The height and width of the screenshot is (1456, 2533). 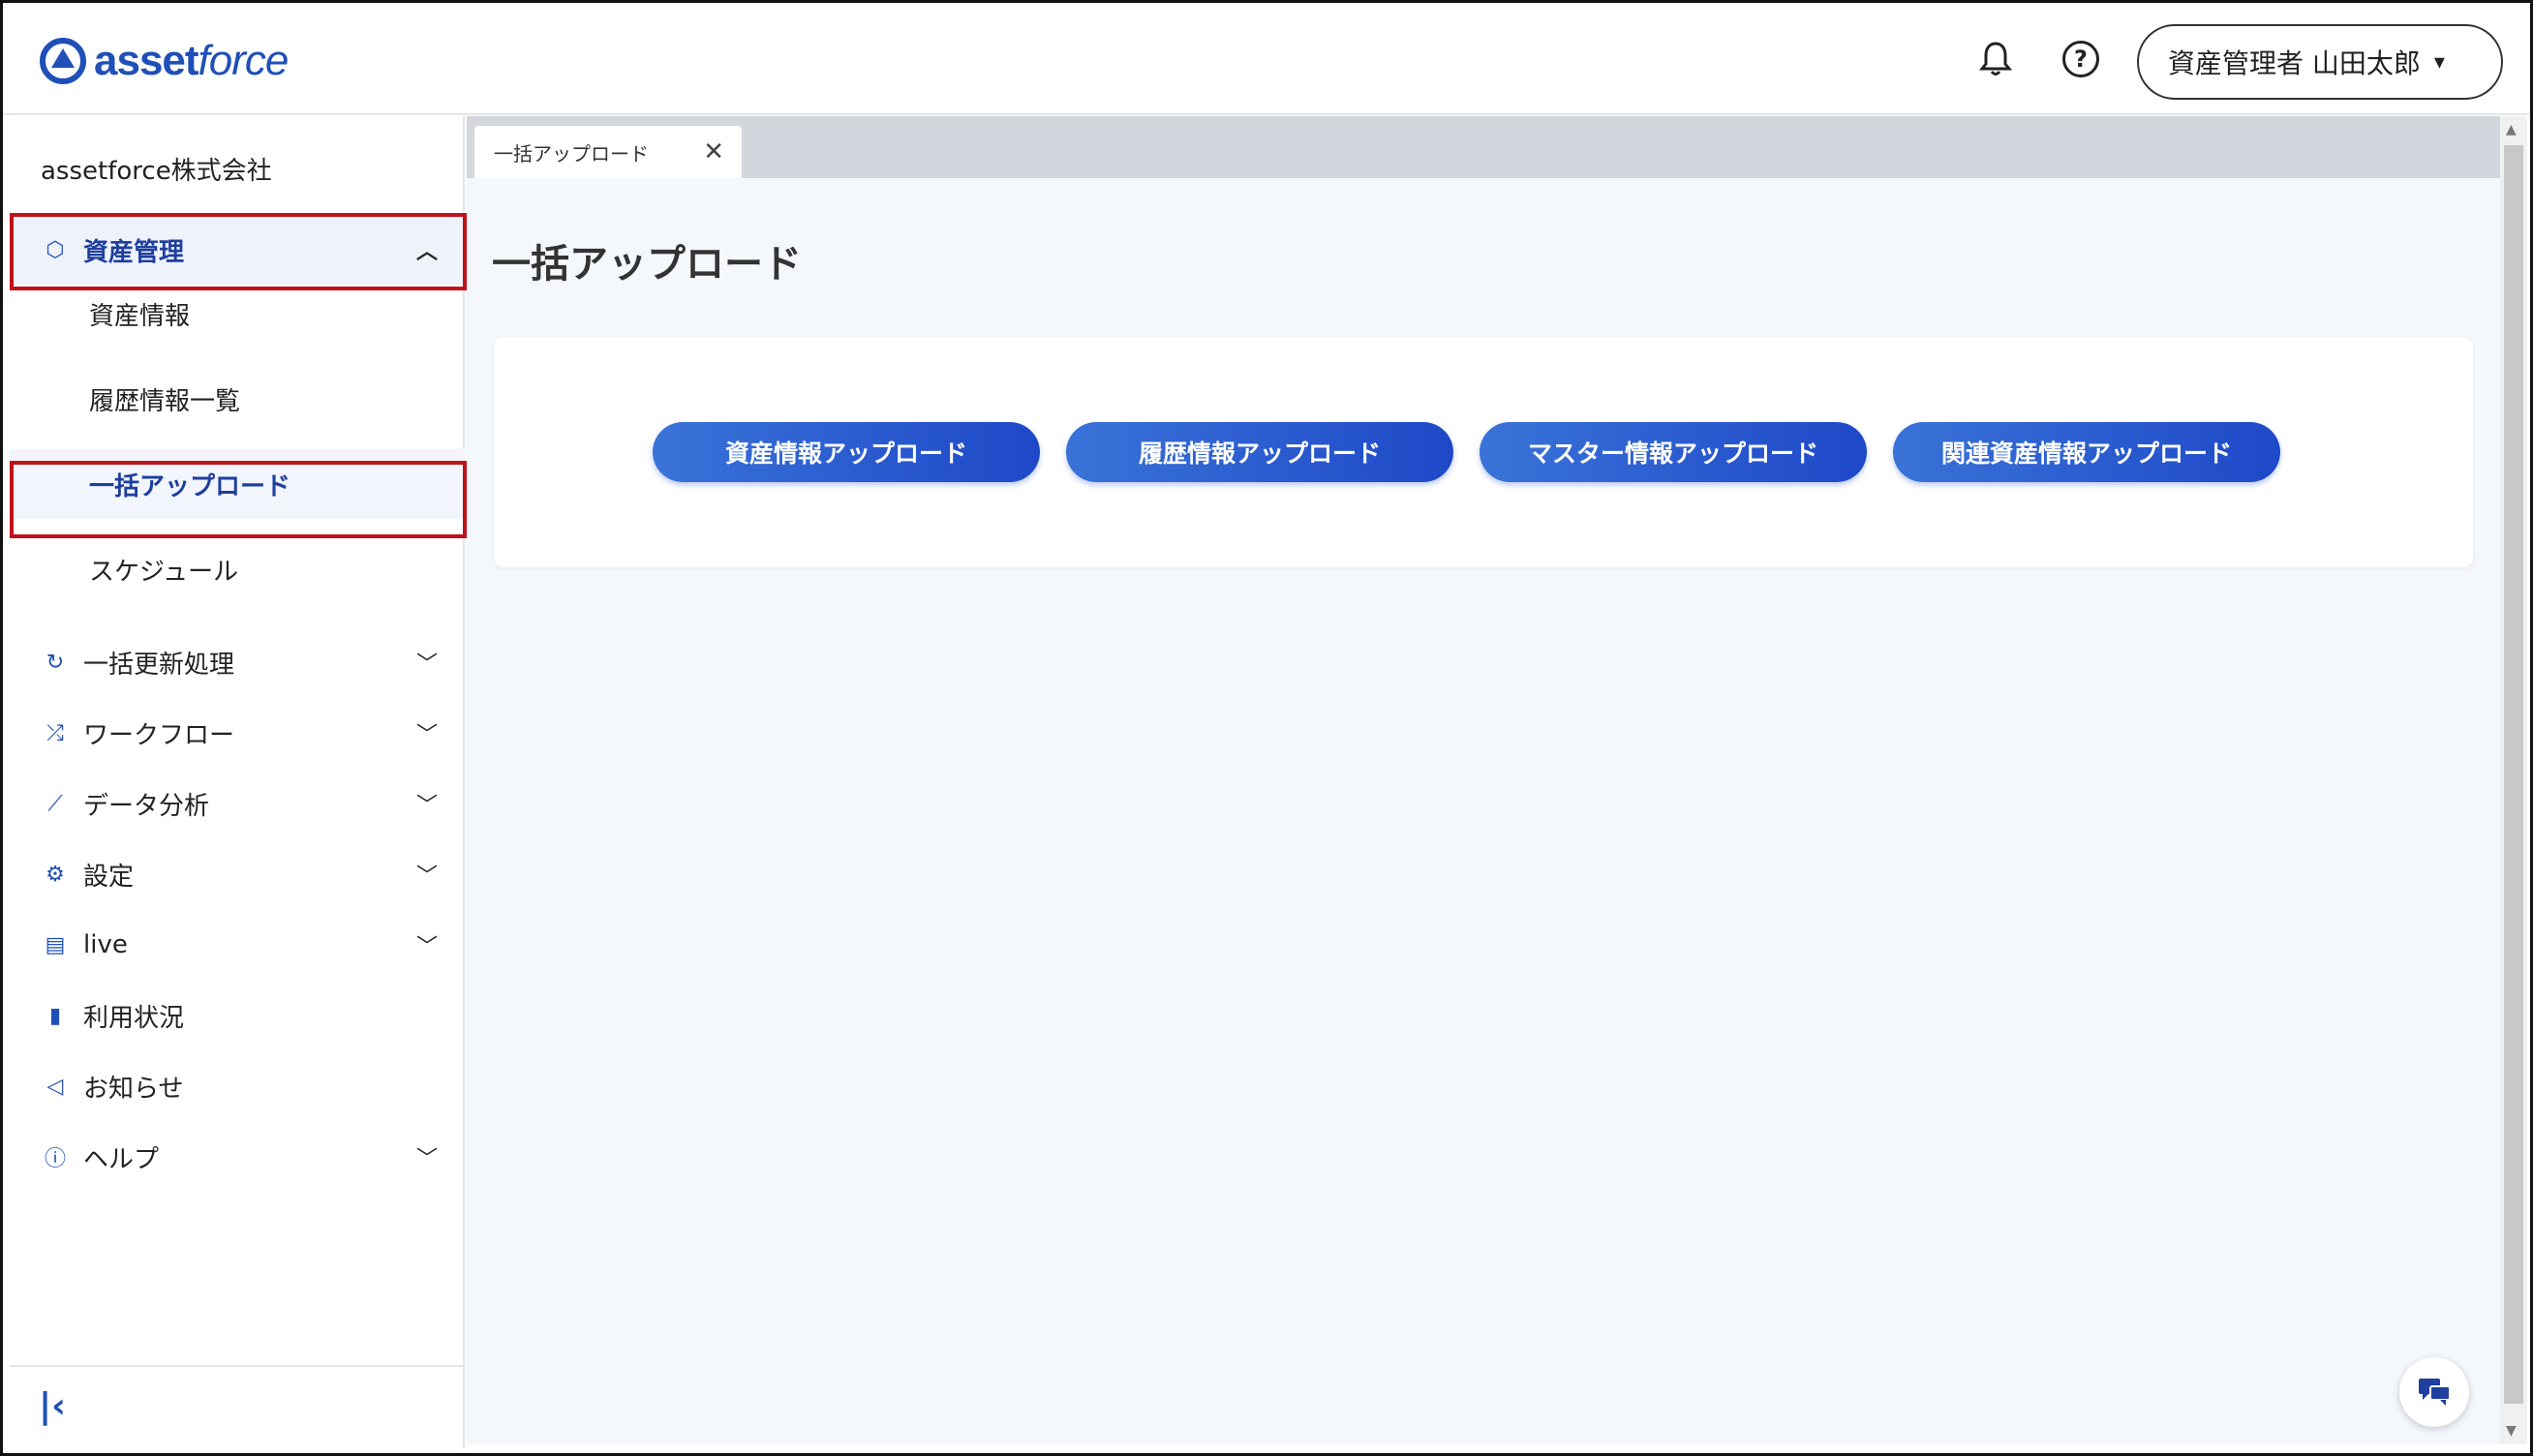 What do you see at coordinates (55, 1087) in the screenshot?
I see `megaphone-icon: ◁` at bounding box center [55, 1087].